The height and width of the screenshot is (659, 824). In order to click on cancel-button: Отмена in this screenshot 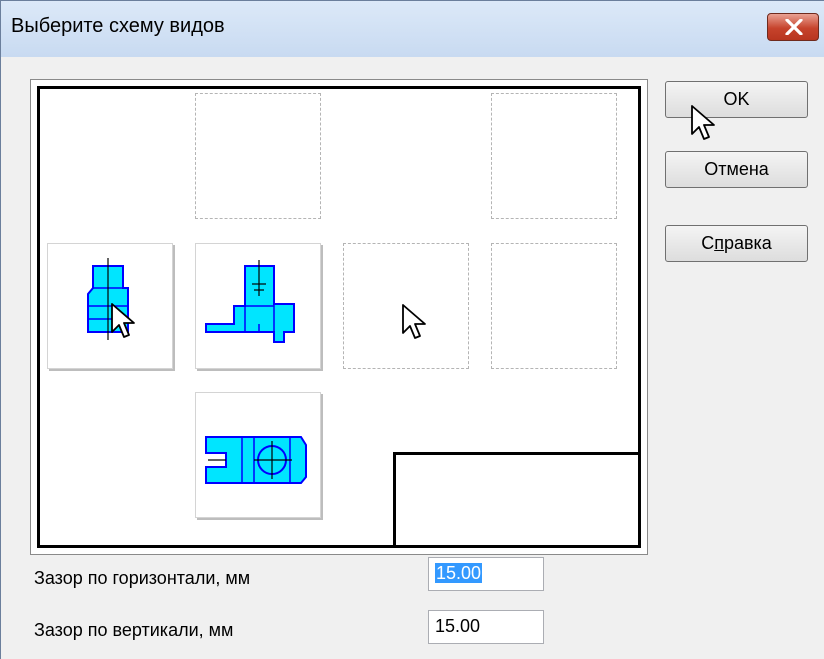, I will do `click(736, 169)`.